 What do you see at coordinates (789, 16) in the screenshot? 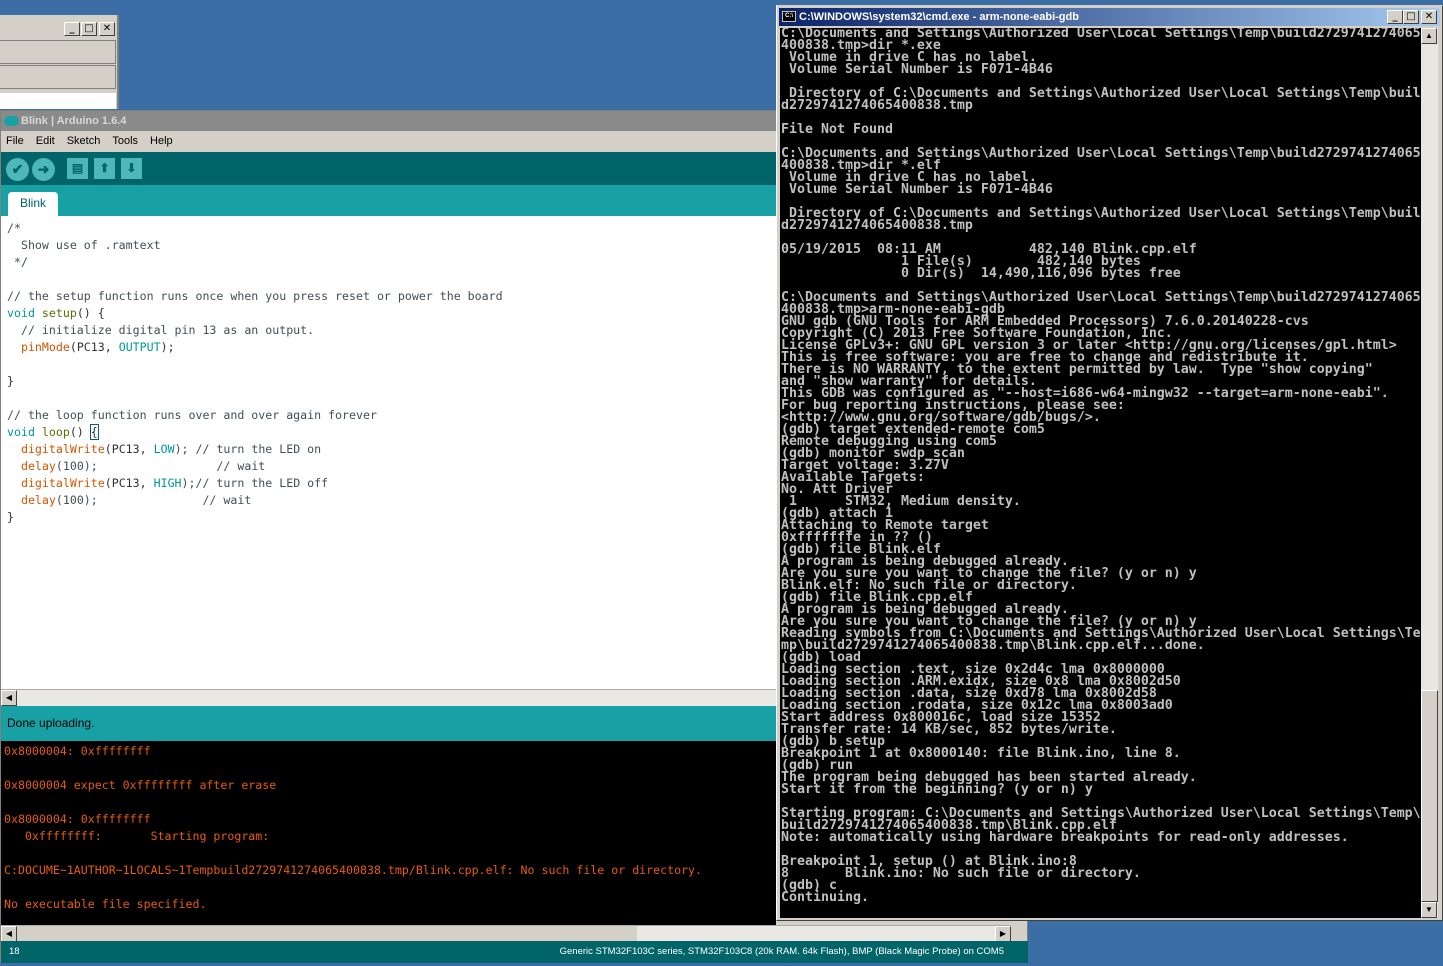
I see `cmd-icon: C:\` at bounding box center [789, 16].